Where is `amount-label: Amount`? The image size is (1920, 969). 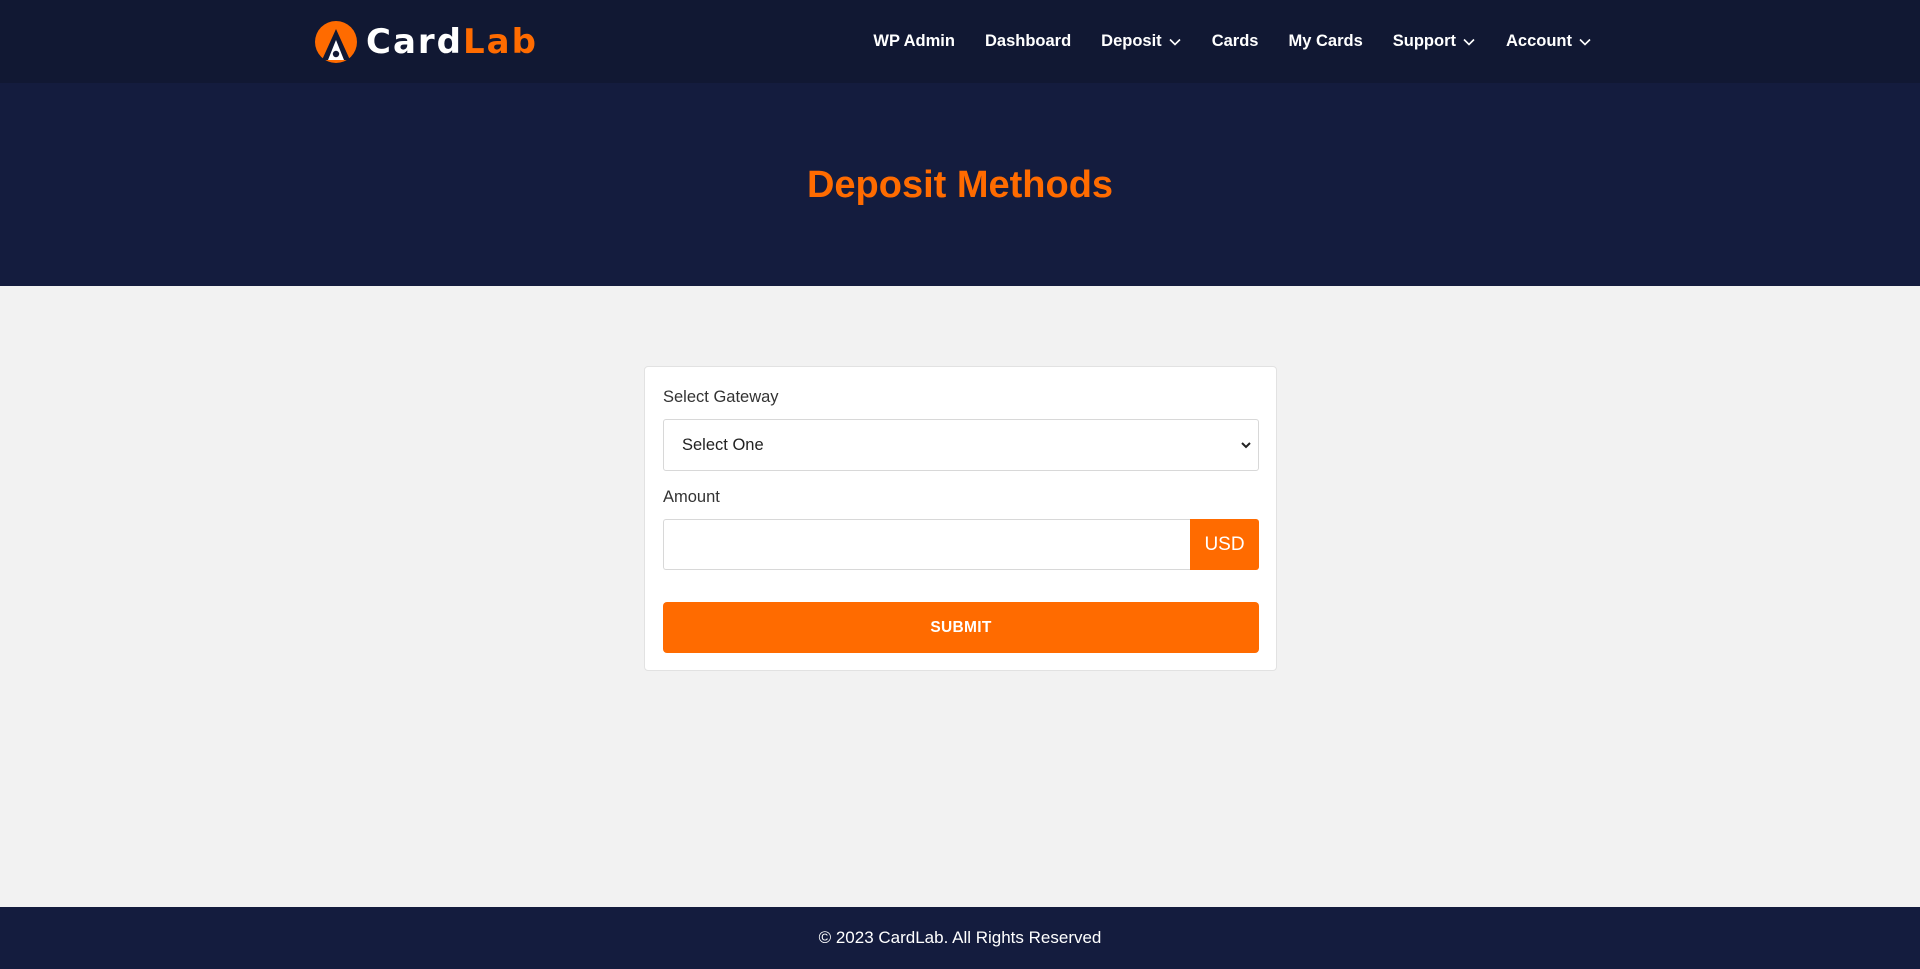 amount-label: Amount is located at coordinates (691, 497).